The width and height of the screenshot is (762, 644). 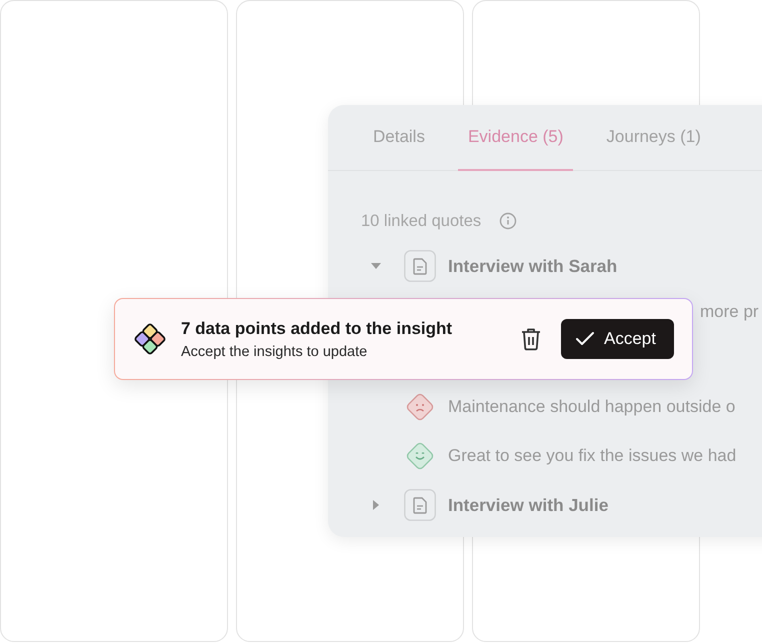 I want to click on interview-title: Interview with Julie, so click(x=528, y=505).